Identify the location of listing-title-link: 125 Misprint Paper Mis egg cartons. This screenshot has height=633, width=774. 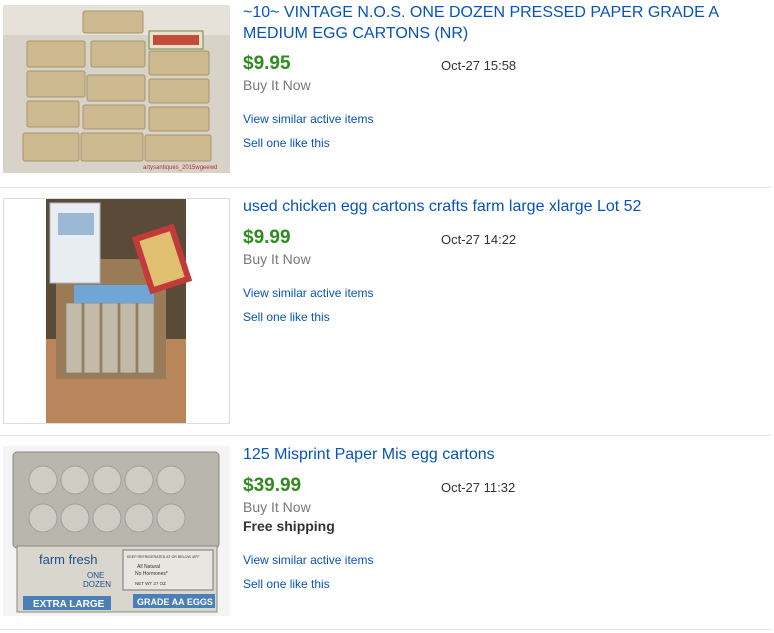
(498, 454).